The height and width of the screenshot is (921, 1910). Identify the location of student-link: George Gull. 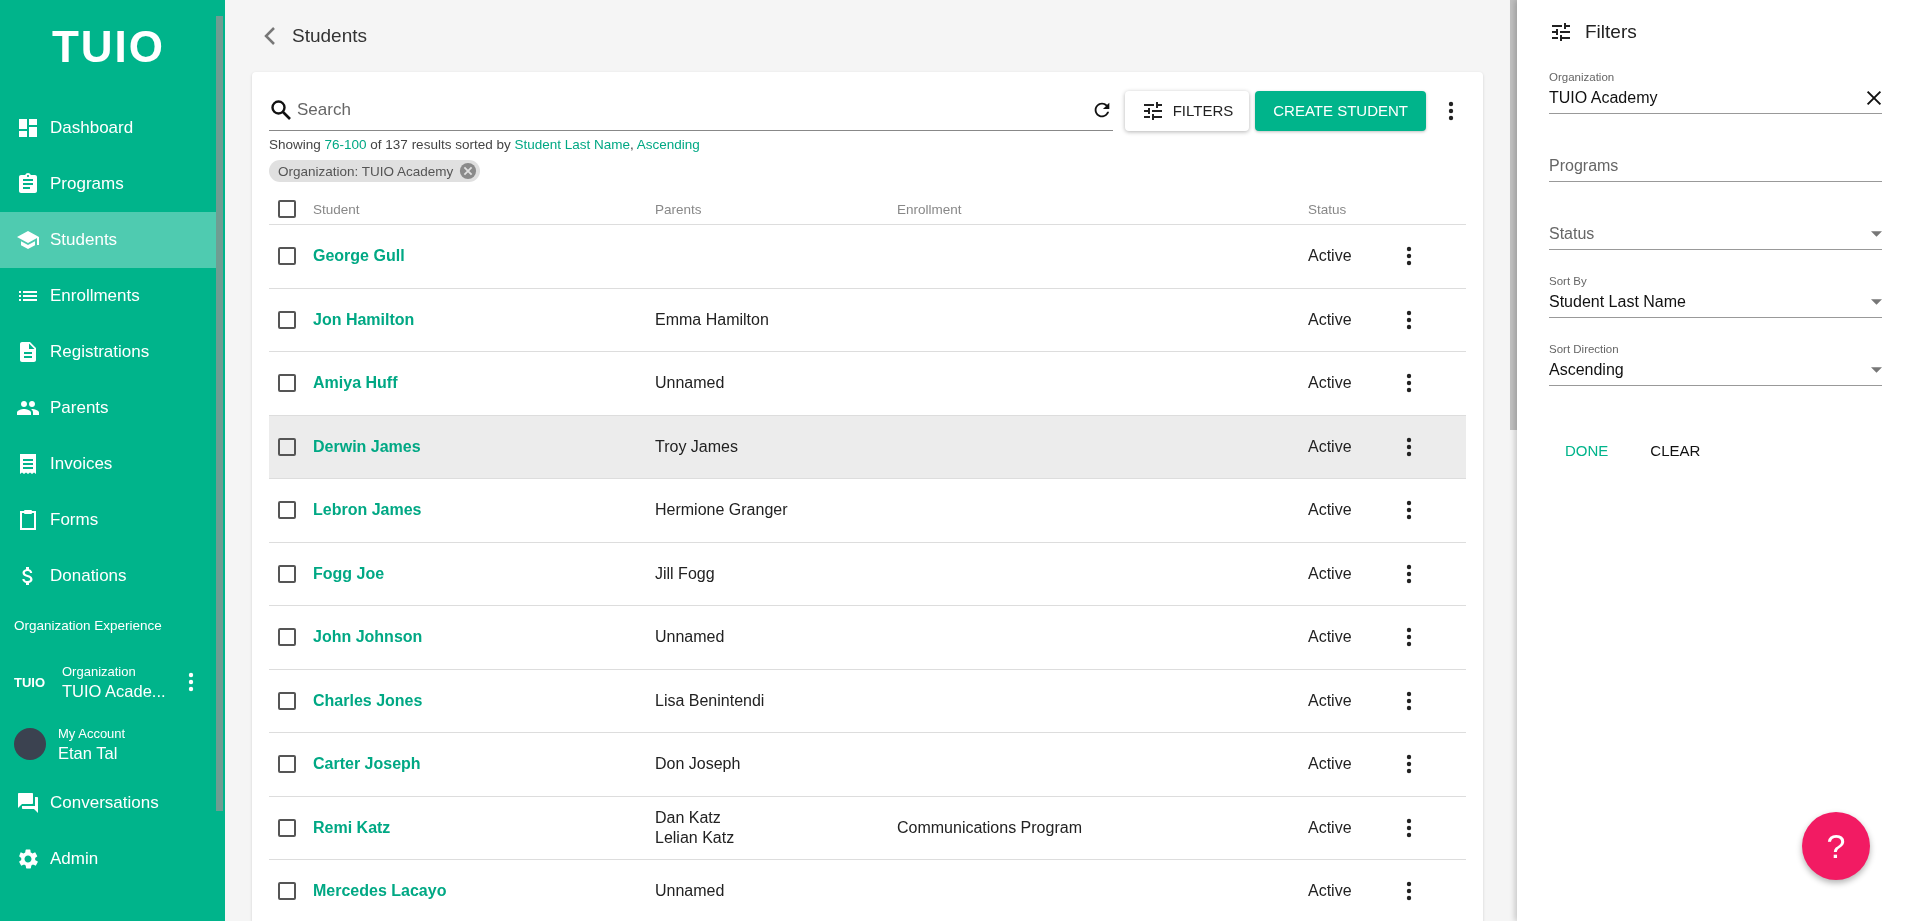
(359, 256).